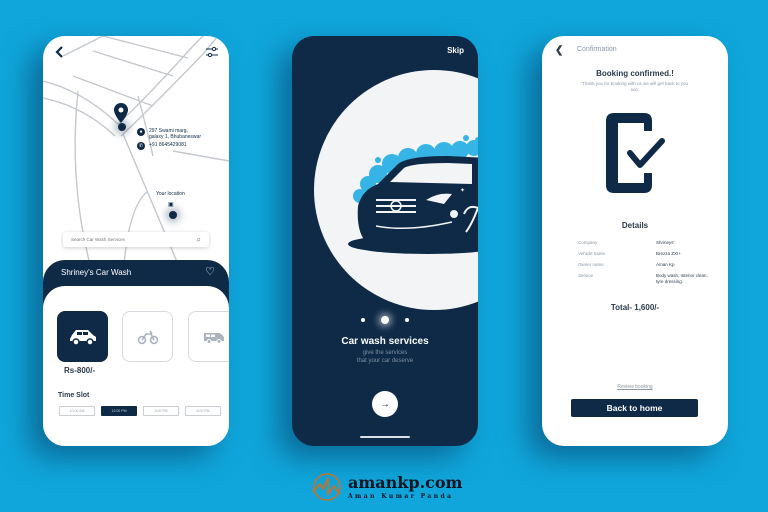 The image size is (768, 512). What do you see at coordinates (175, 137) in the screenshot?
I see `address-line2: galaxy 1, Bhubaneswar` at bounding box center [175, 137].